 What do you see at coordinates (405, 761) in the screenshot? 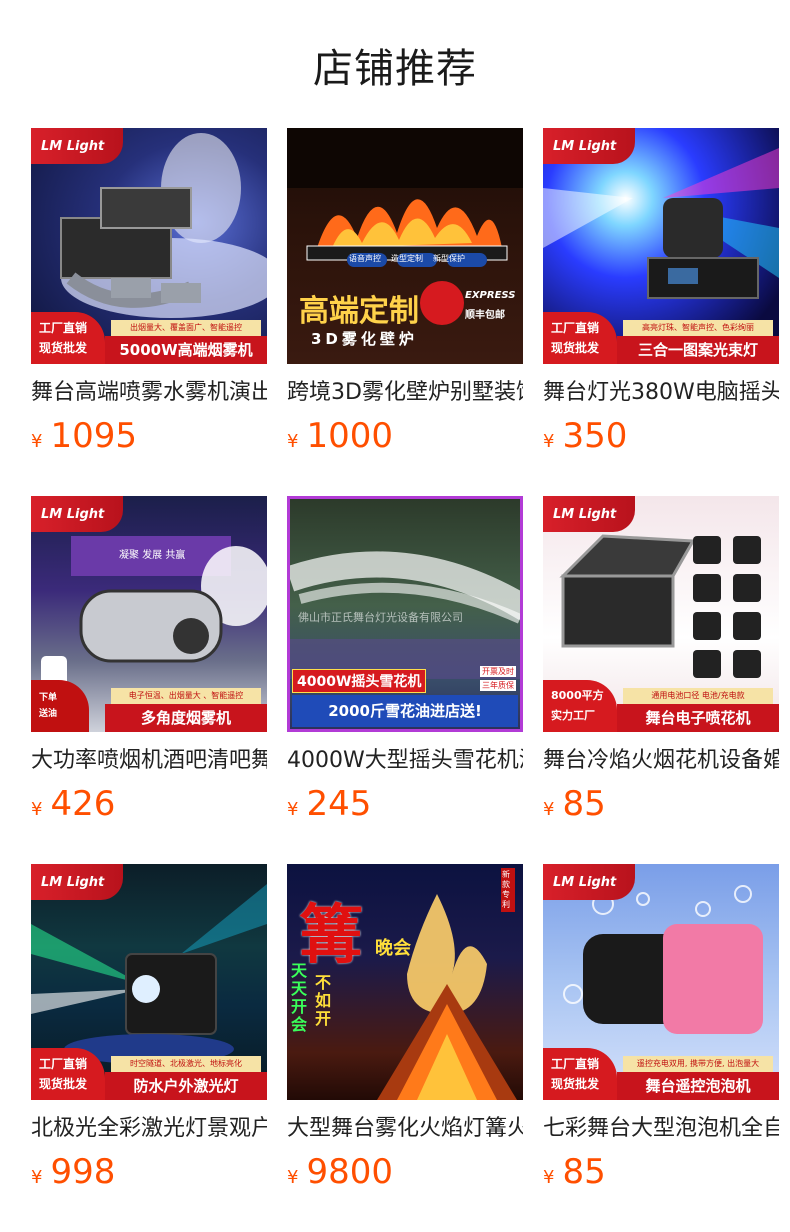
I see `product-name: 4000W大型摇头雪花机演出` at bounding box center [405, 761].